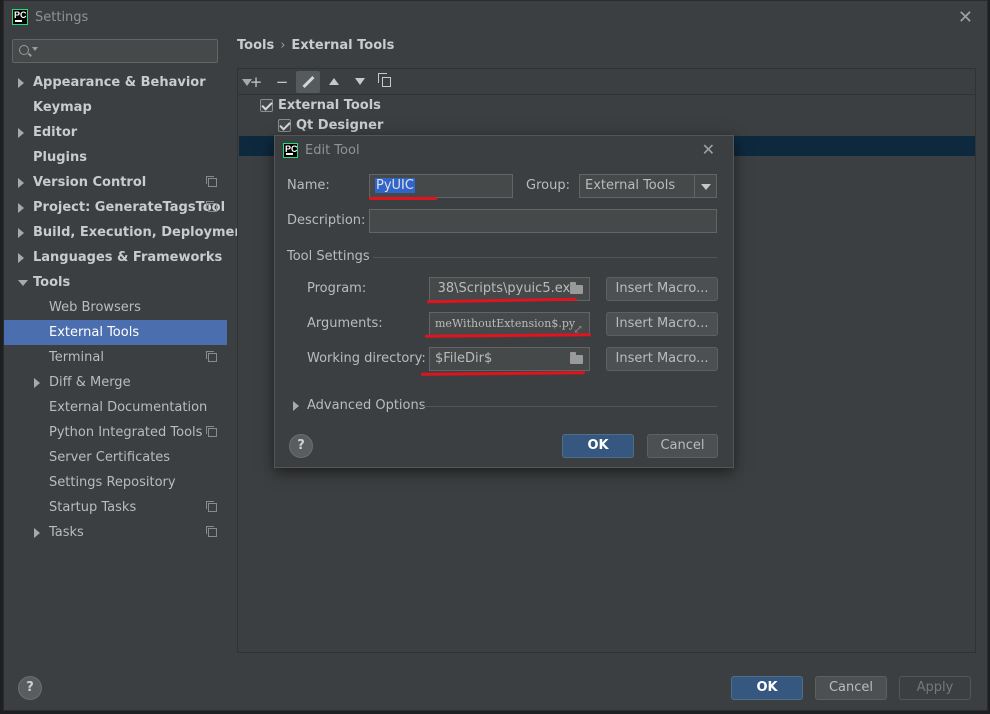 This screenshot has width=990, height=714. Describe the element at coordinates (569, 406) in the screenshot. I see `advanced-options-divider` at that location.